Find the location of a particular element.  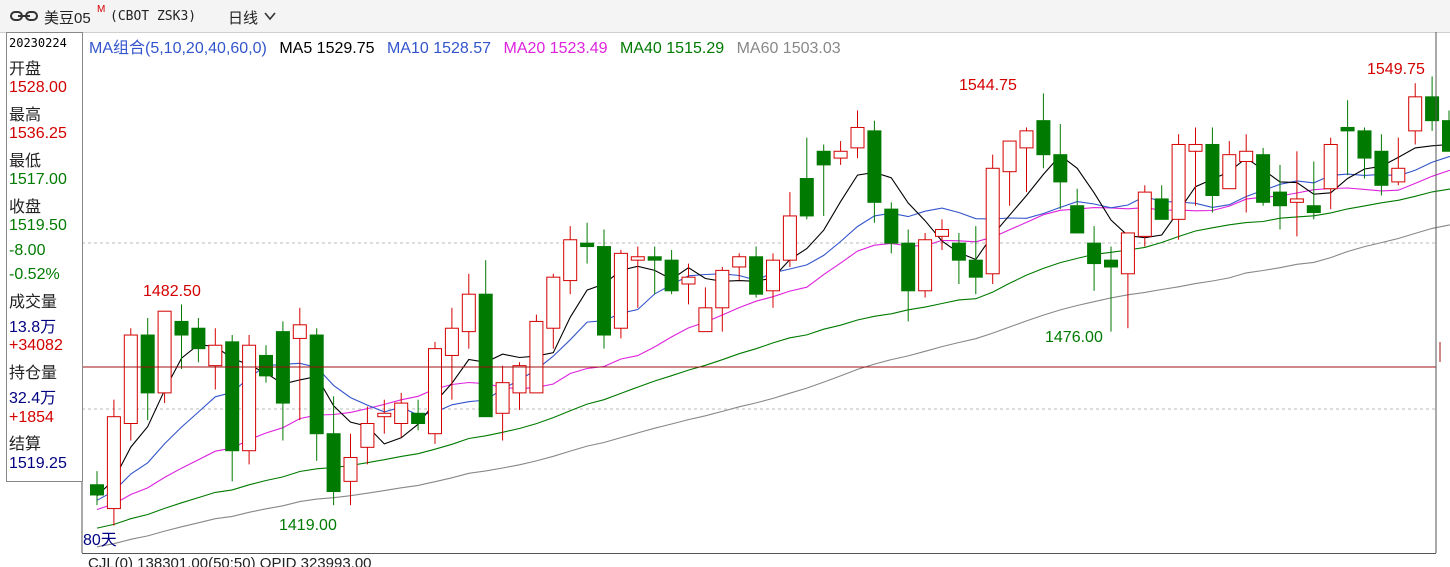

ma10-legend: MA10 1528.57 is located at coordinates (439, 48).